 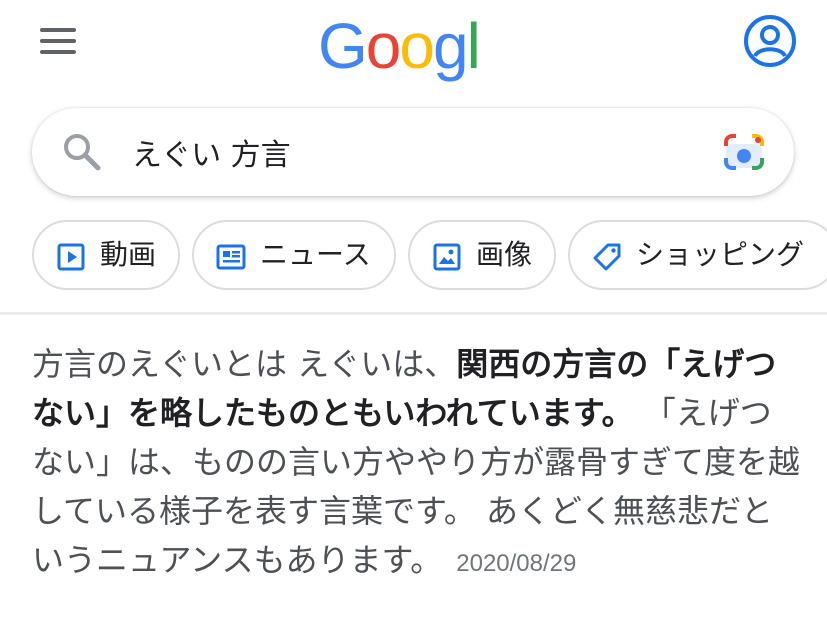 What do you see at coordinates (343, 46) in the screenshot?
I see `logo-letter: G` at bounding box center [343, 46].